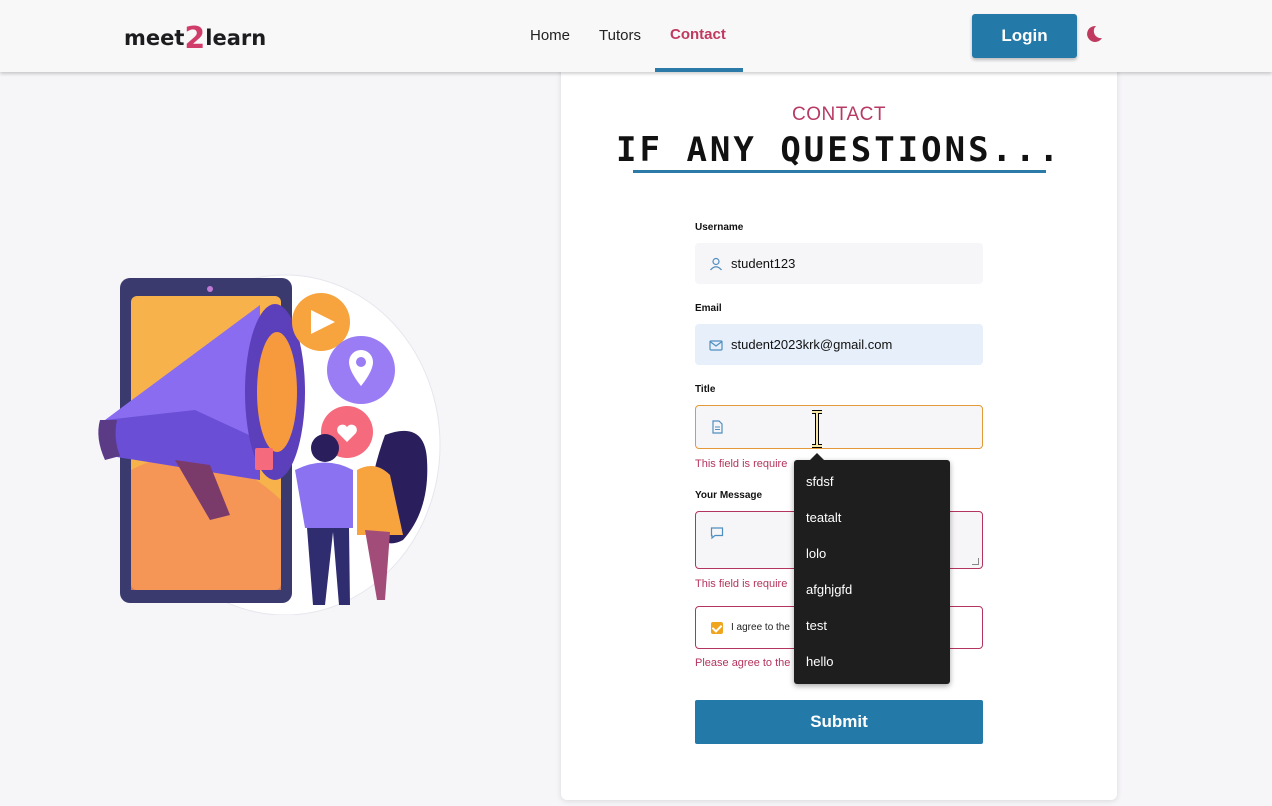  I want to click on message-error: This field is require, so click(741, 584).